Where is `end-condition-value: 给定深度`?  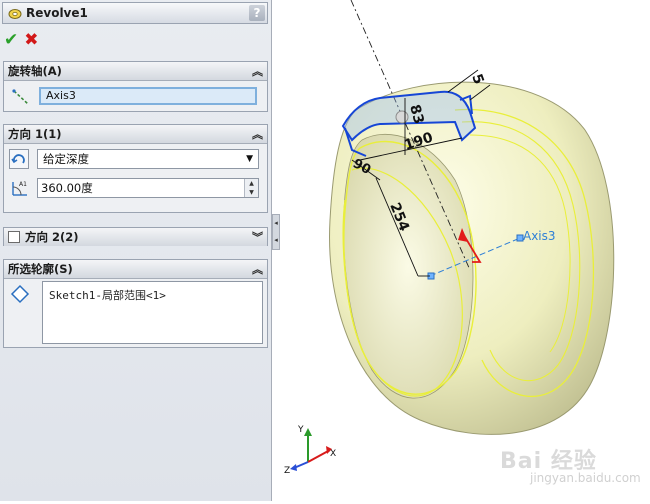
end-condition-value: 给定深度 is located at coordinates (66, 159).